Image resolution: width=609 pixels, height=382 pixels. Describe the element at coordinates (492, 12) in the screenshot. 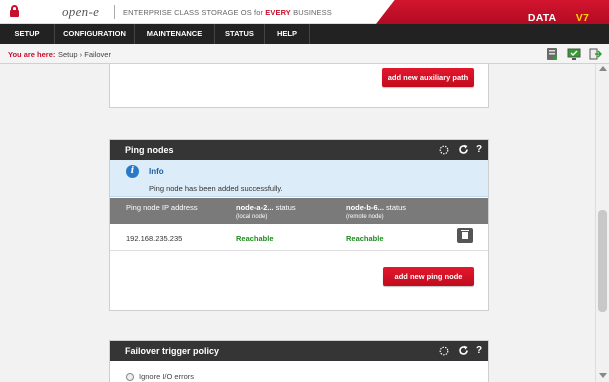

I see `brand-banner: DATA STORAGE SOFTWARE V7` at that location.